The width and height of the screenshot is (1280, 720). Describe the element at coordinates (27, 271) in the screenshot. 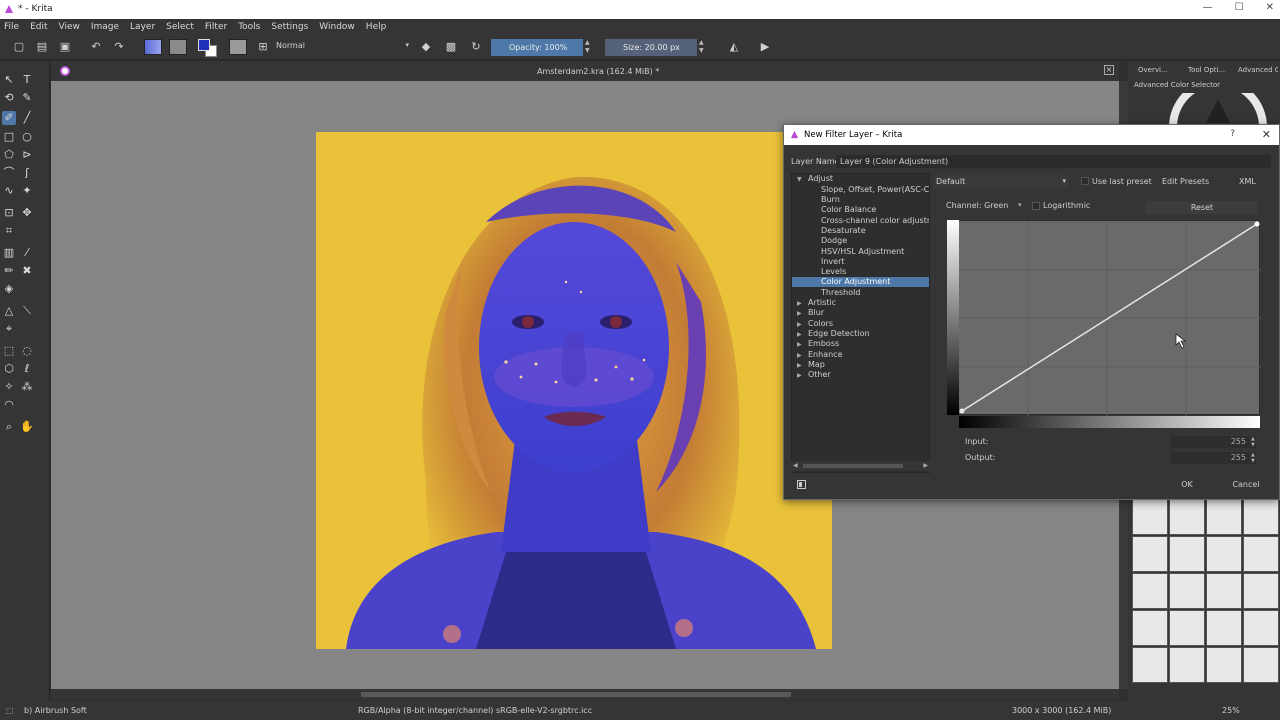

I see `smart-patch-tool-icon: ✖` at that location.